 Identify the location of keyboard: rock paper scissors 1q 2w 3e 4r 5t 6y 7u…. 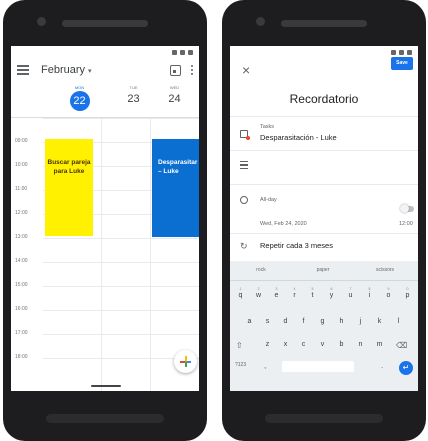
(324, 326).